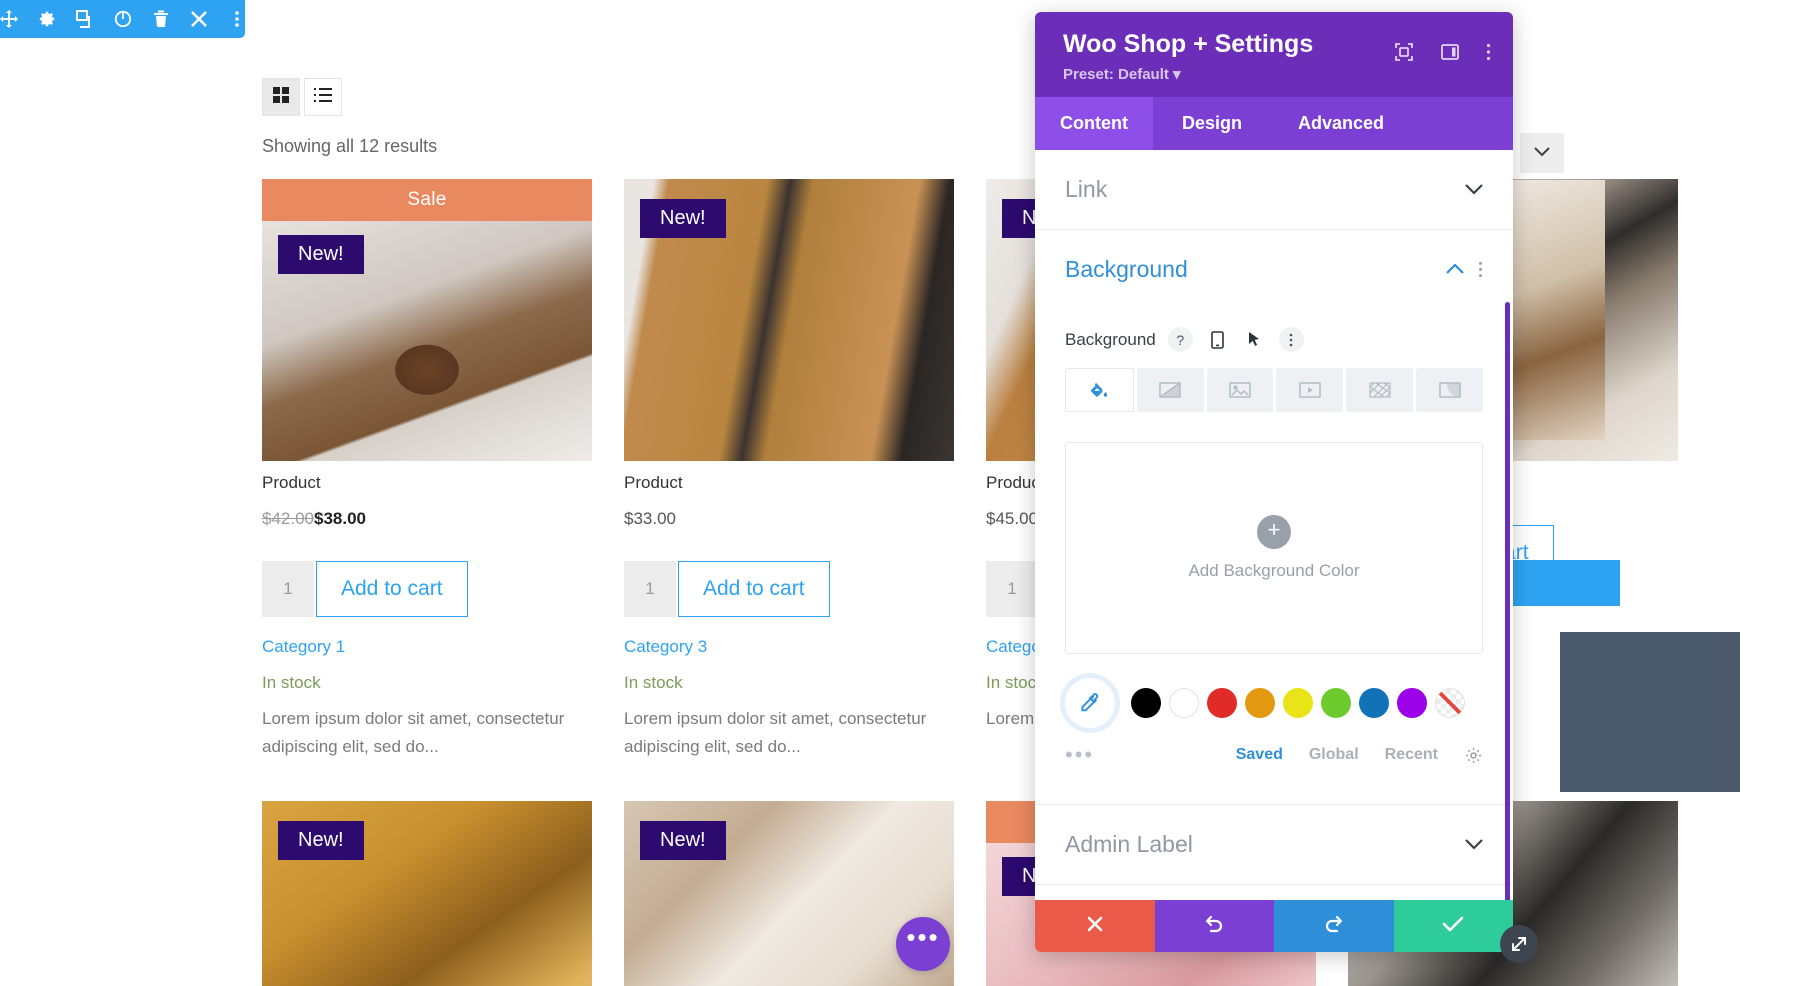 This screenshot has height=986, width=1800. I want to click on more-dots-icon: •••, so click(923, 936).